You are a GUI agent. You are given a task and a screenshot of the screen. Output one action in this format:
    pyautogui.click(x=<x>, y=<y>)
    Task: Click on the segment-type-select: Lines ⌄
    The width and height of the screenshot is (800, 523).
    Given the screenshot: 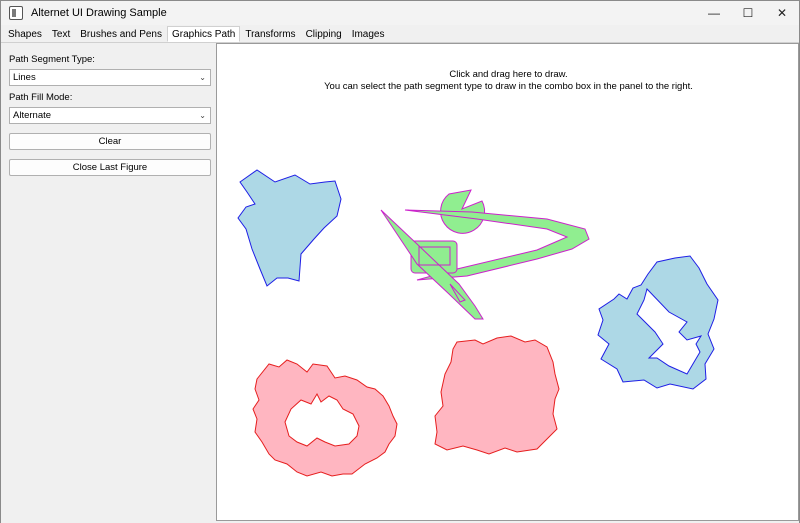 What is the action you would take?
    pyautogui.click(x=110, y=77)
    